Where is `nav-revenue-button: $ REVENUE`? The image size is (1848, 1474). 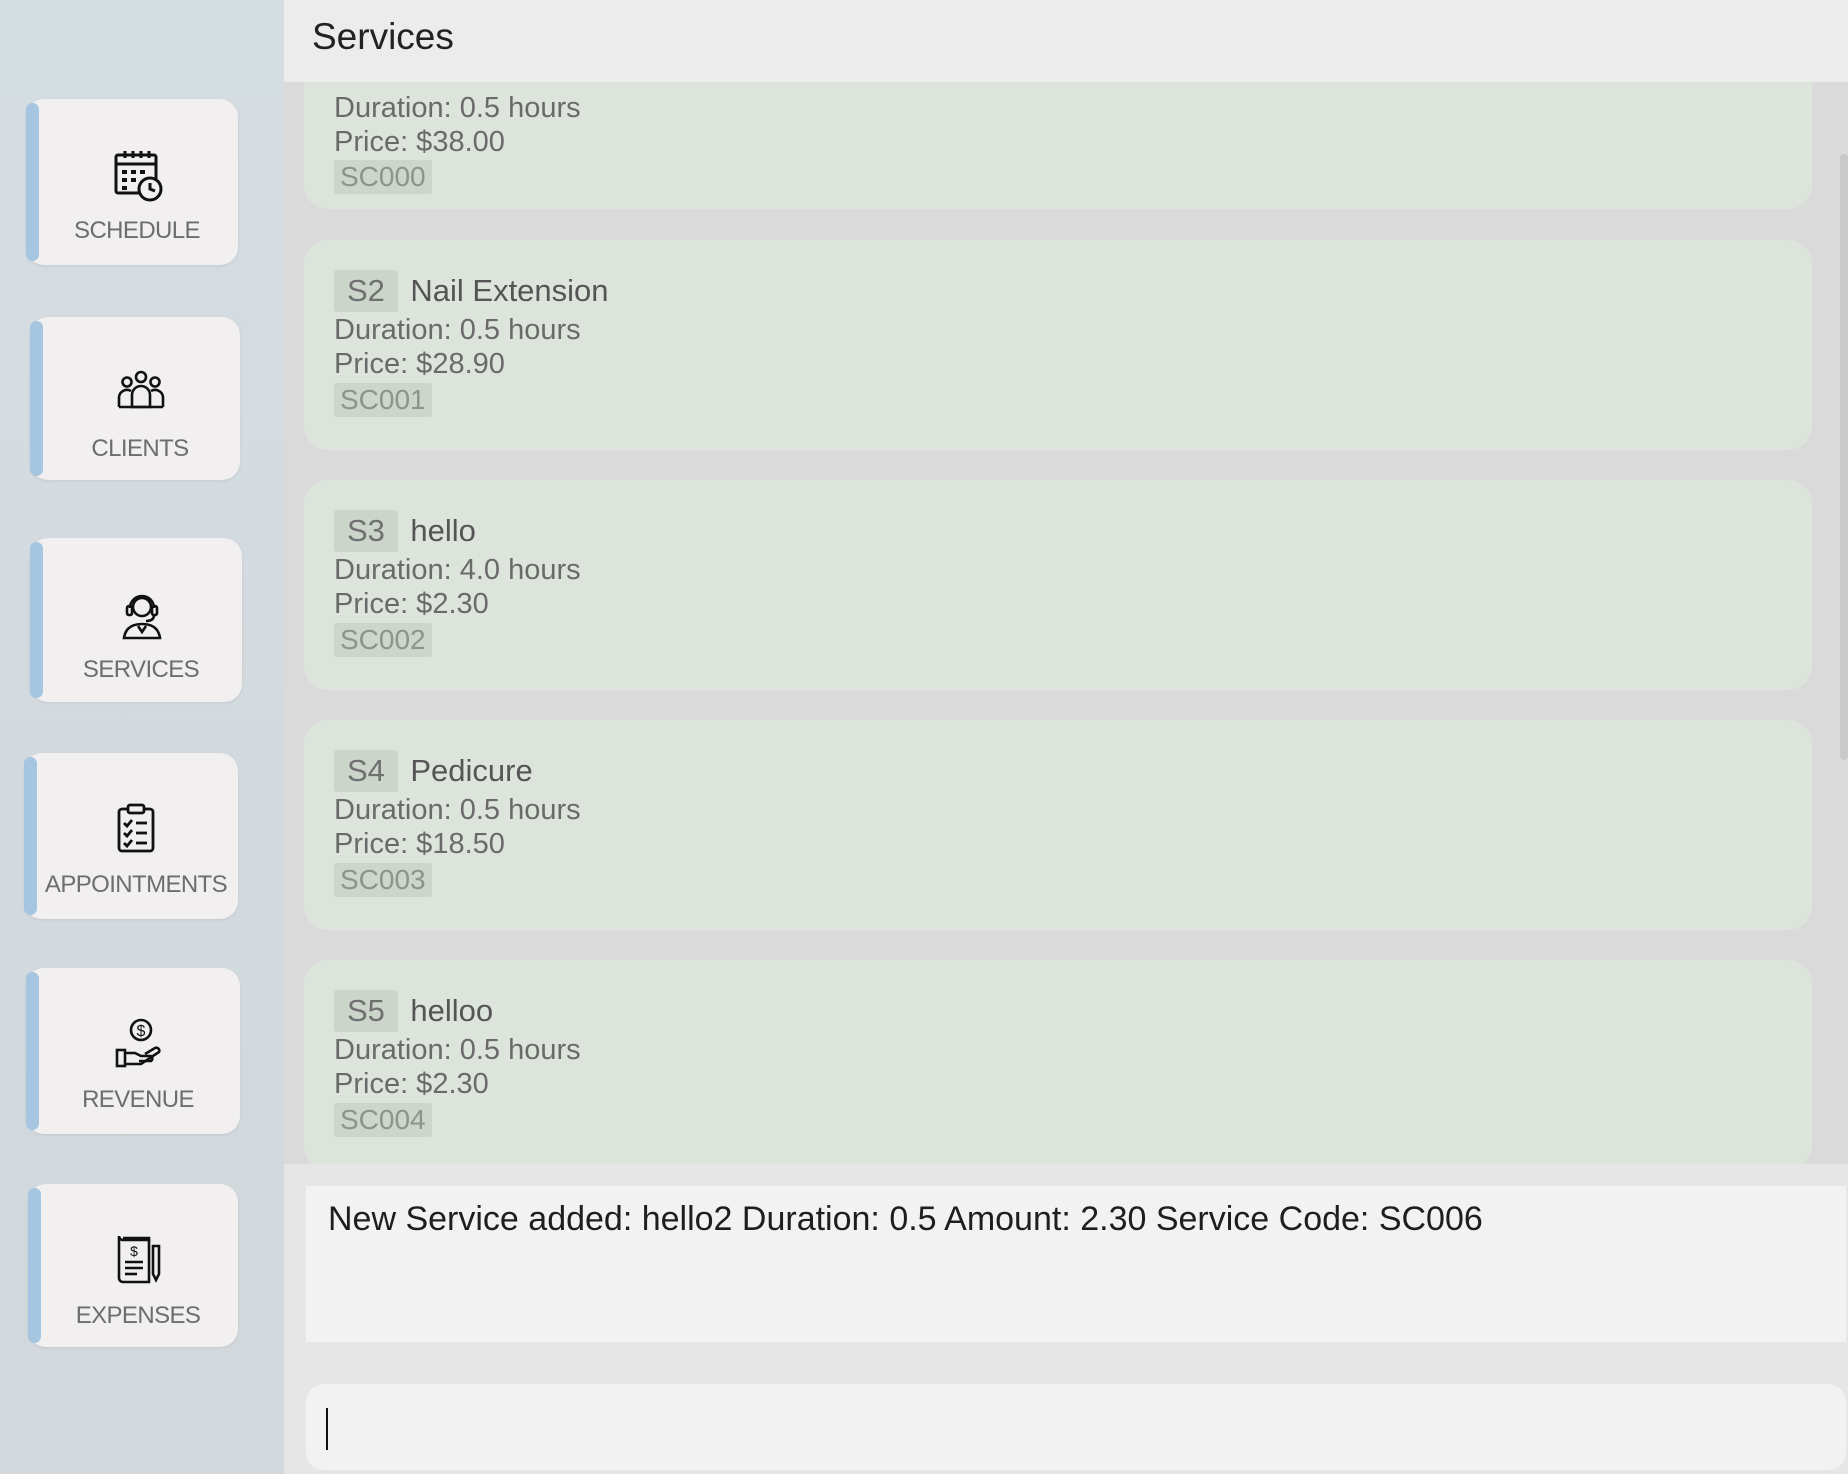 nav-revenue-button: $ REVENUE is located at coordinates (133, 1051).